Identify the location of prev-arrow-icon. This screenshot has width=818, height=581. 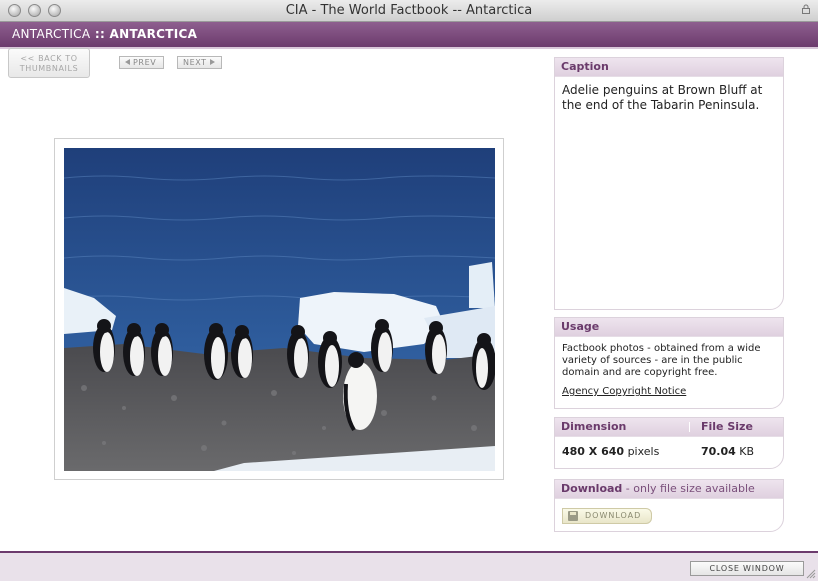
(127, 62).